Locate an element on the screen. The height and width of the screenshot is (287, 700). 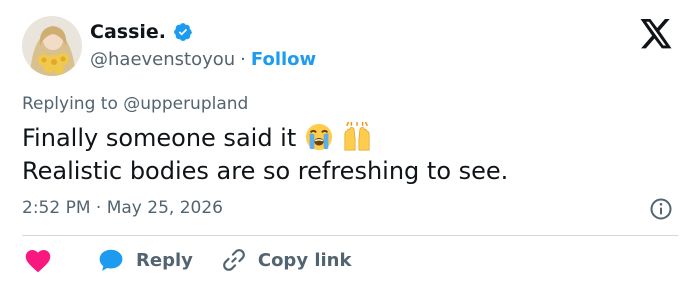
author-name-row: Cassie. is located at coordinates (141, 32).